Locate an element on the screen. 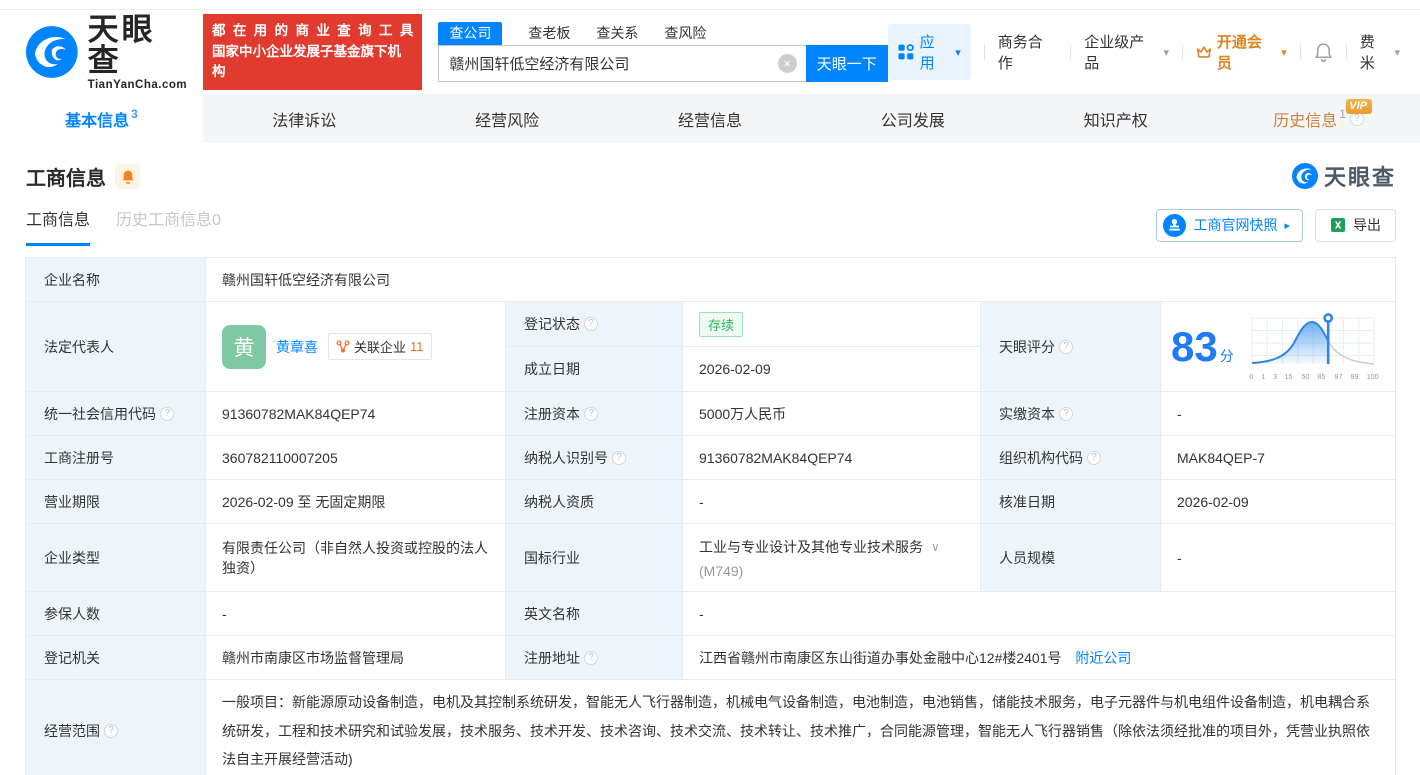  field-label-score: 天眼评分? is located at coordinates (1070, 346).